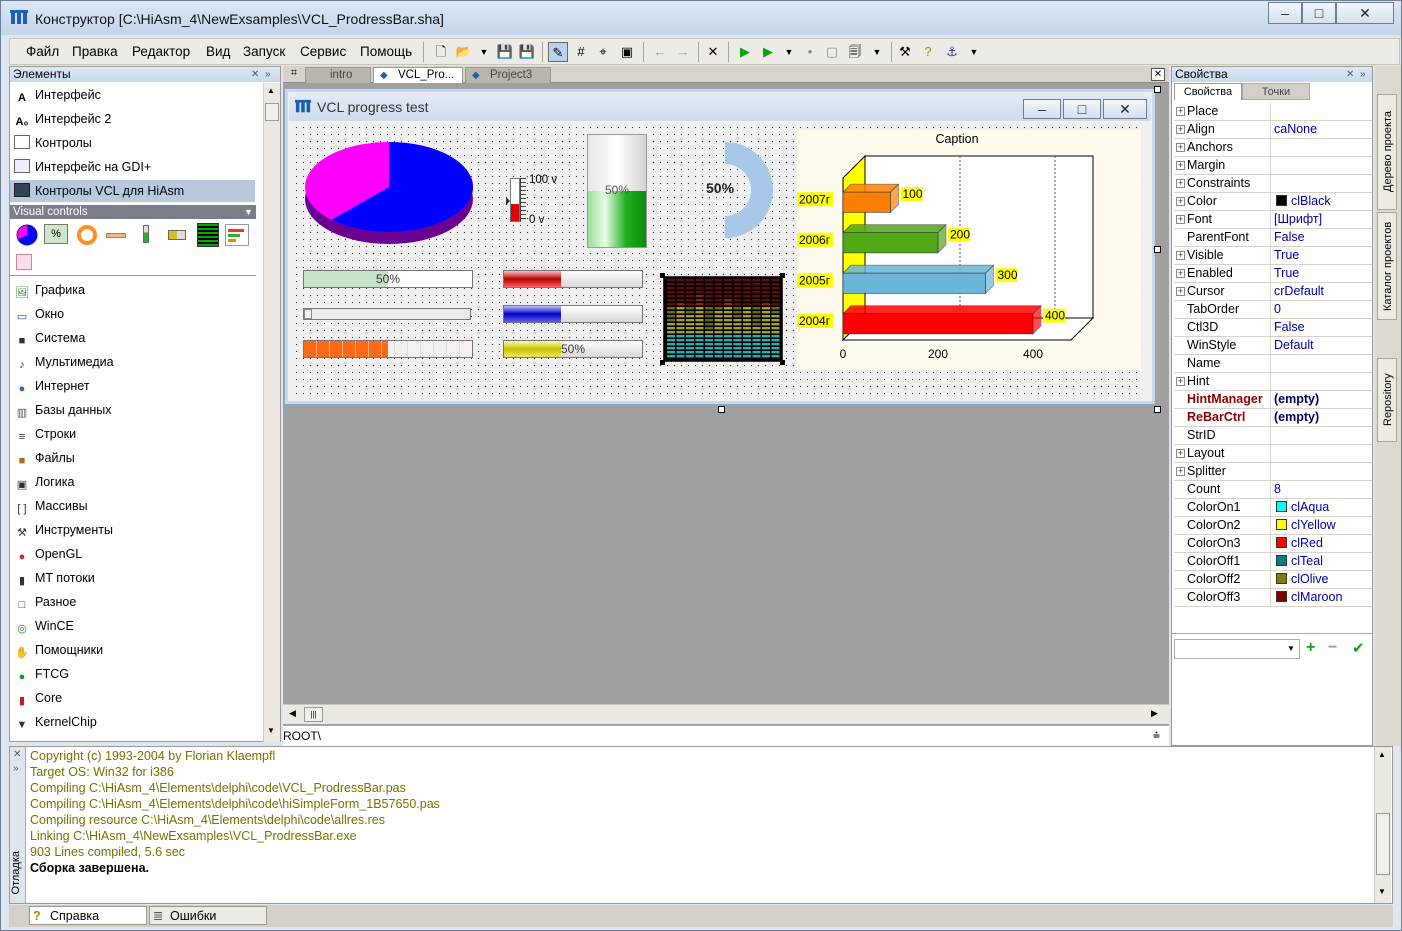  What do you see at coordinates (1323, 525) in the screenshot?
I see `property-value: clYellow` at bounding box center [1323, 525].